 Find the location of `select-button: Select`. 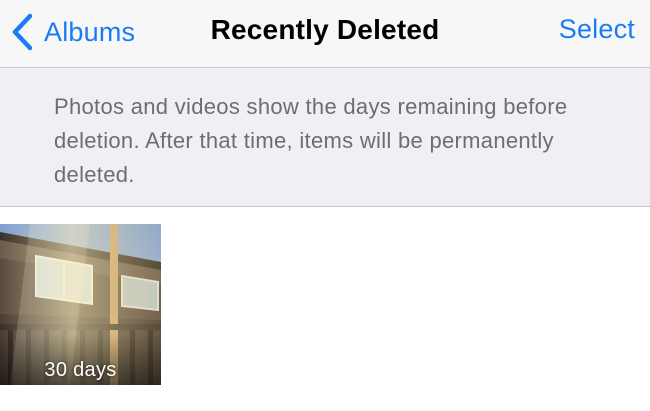

select-button: Select is located at coordinates (597, 29).